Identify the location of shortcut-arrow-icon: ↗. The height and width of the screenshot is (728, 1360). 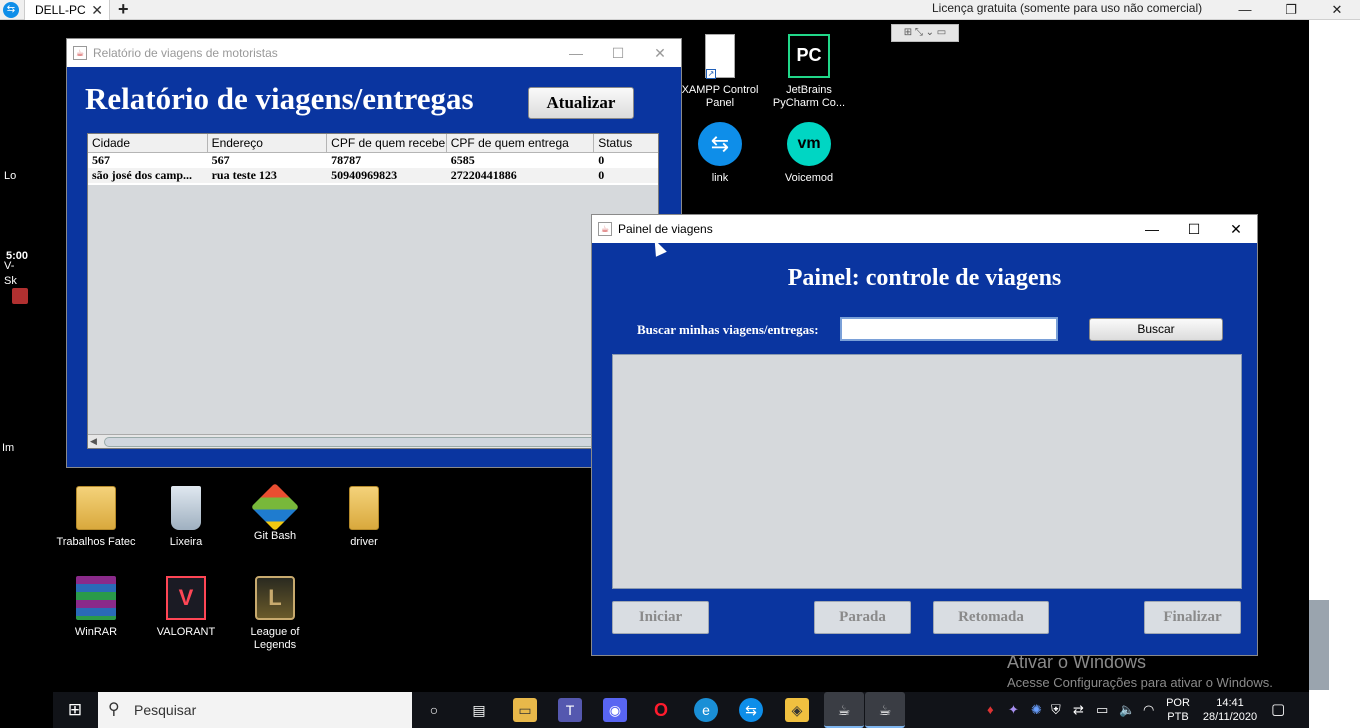
(711, 74).